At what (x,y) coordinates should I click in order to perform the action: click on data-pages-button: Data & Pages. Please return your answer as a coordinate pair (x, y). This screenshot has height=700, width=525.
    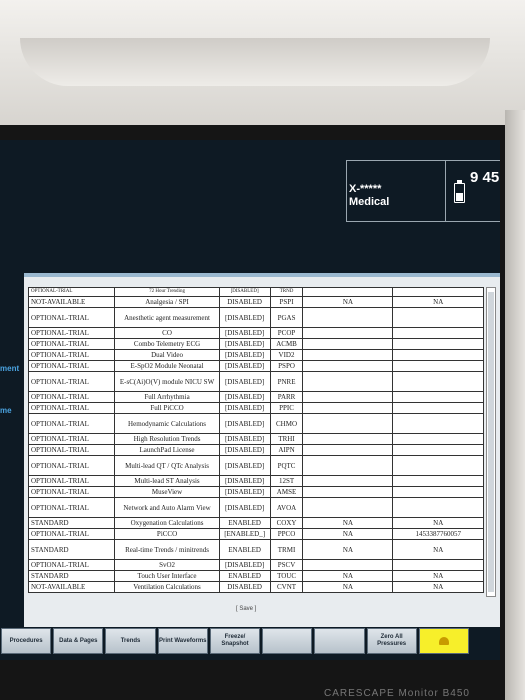
    Looking at the image, I should click on (78, 641).